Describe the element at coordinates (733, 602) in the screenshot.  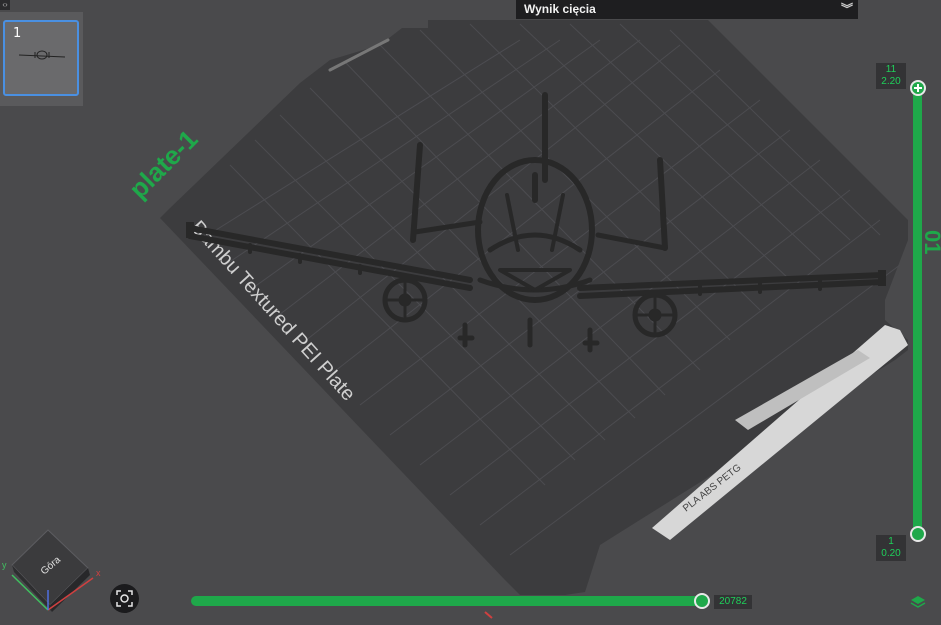
I see `gcode-progress-value: 20782` at that location.